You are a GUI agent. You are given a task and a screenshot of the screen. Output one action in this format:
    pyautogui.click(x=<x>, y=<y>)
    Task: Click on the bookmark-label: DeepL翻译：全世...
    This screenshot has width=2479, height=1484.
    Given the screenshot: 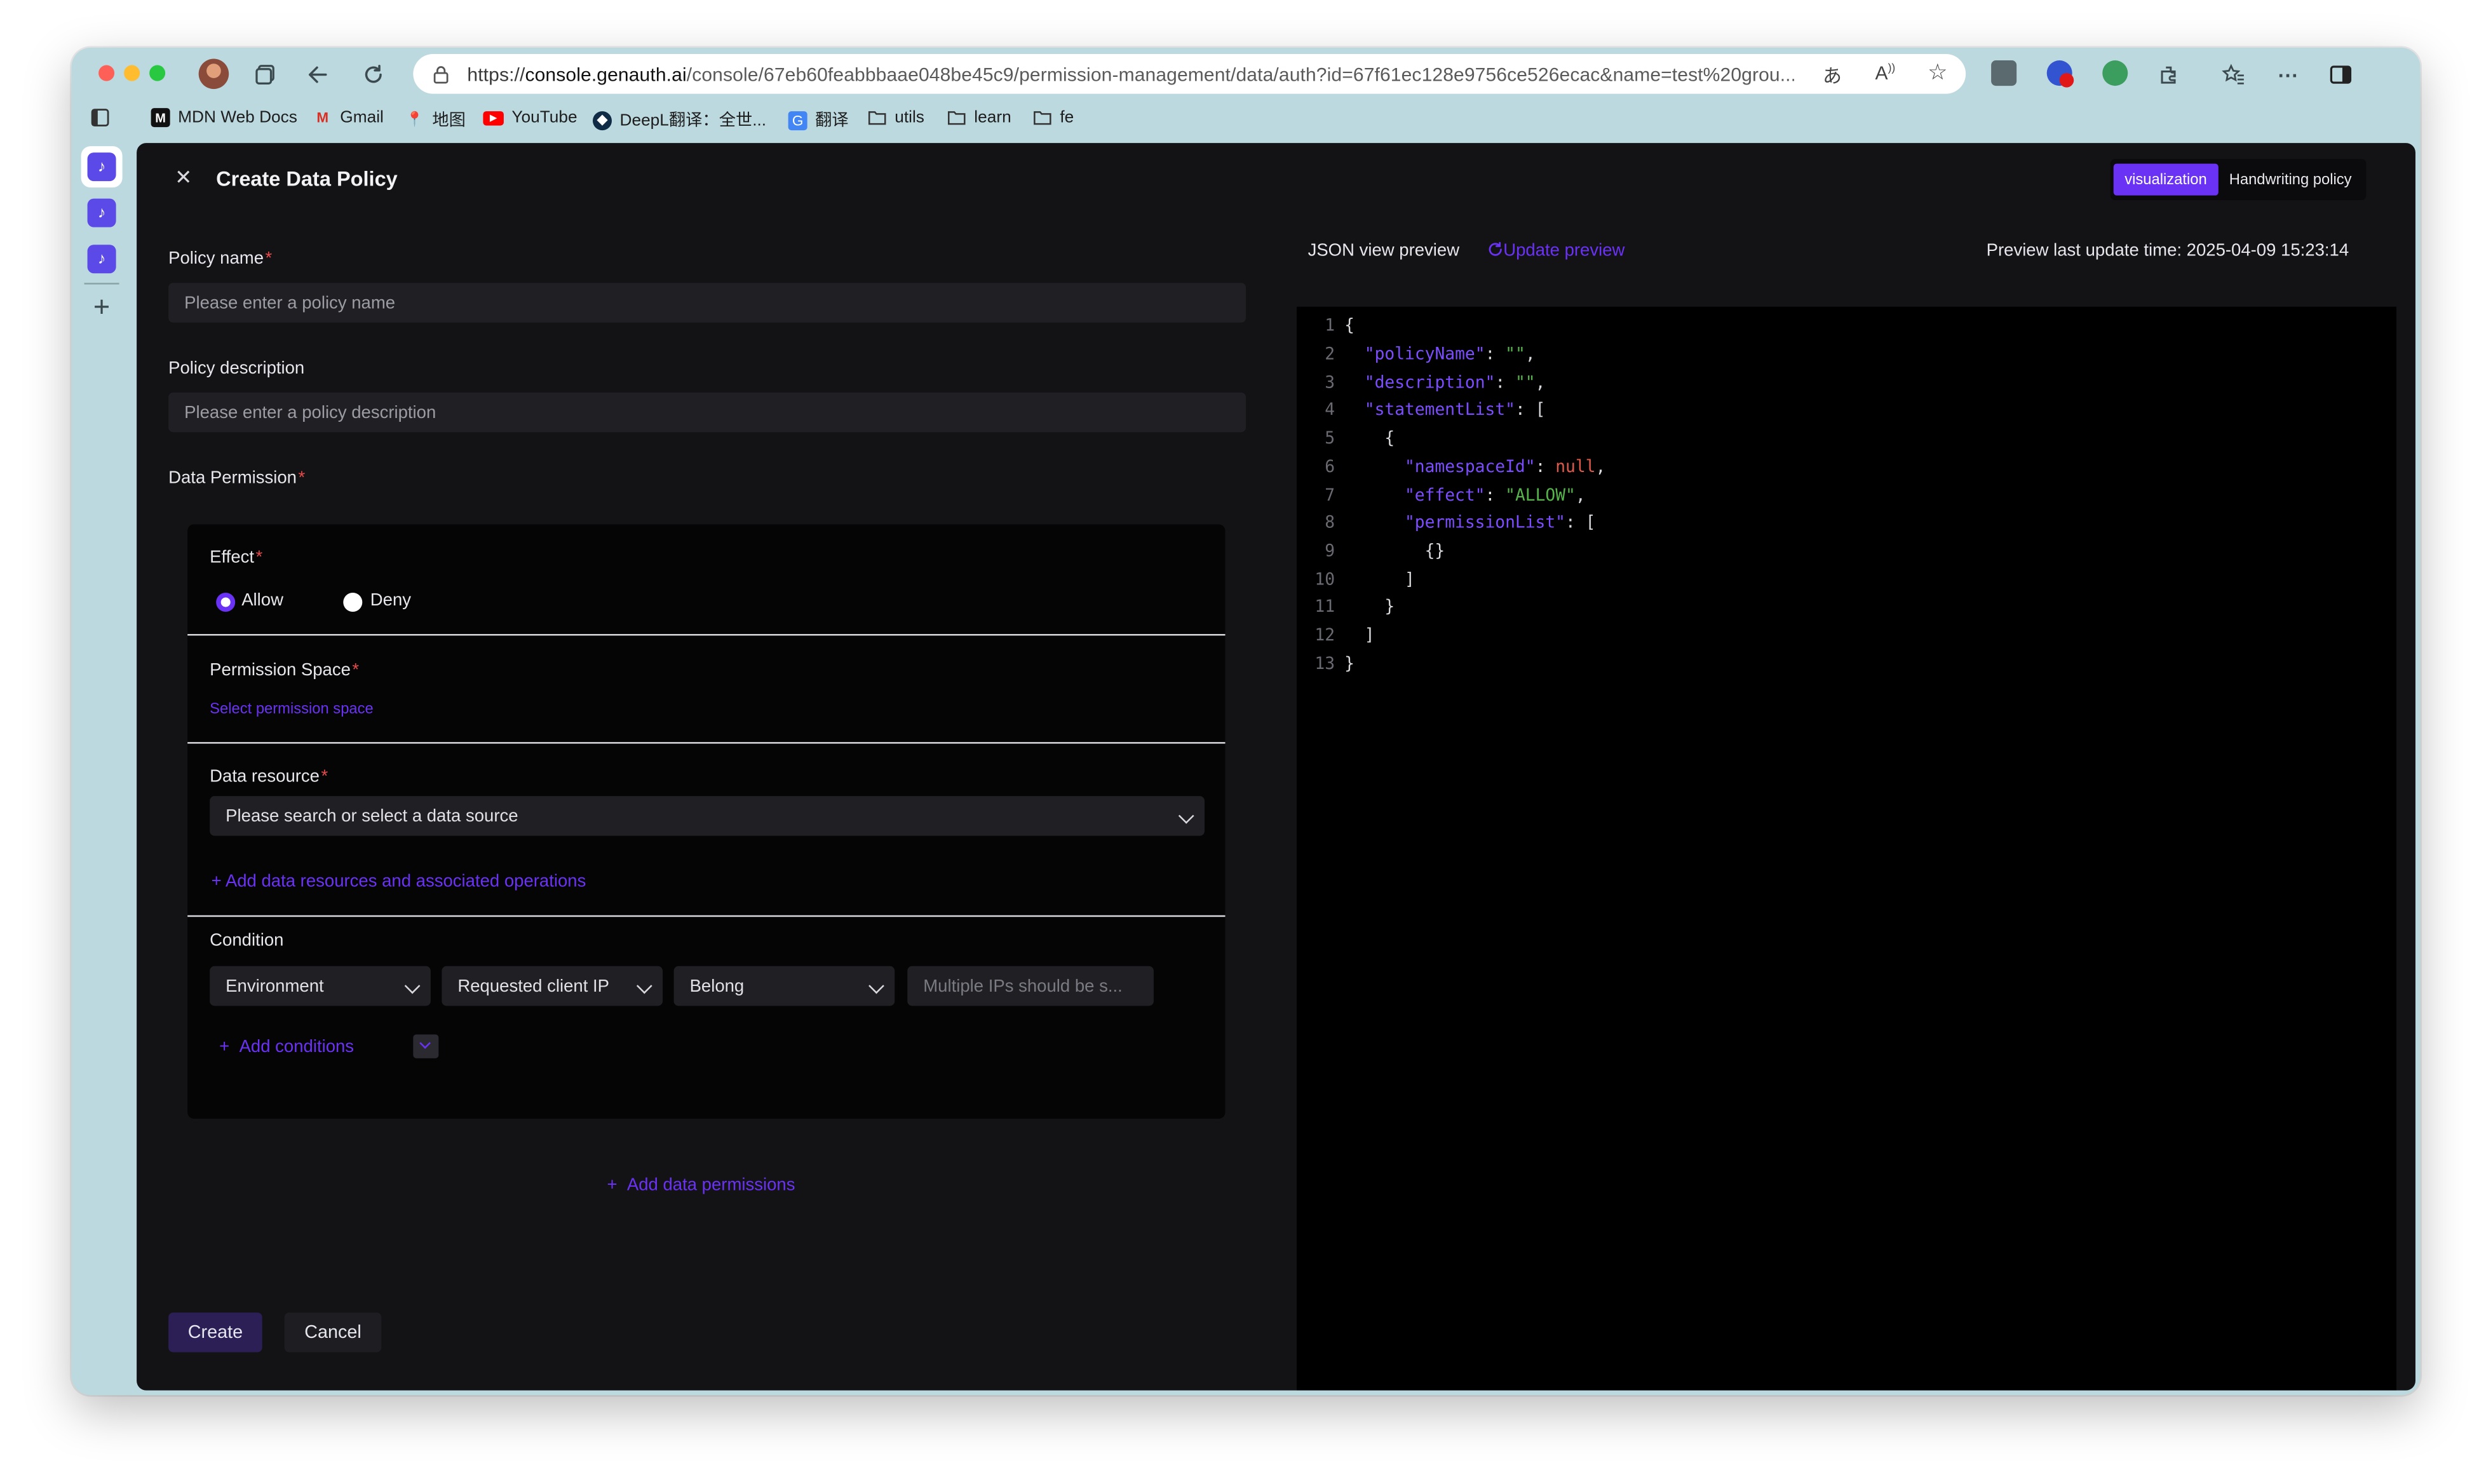 What is the action you would take?
    pyautogui.click(x=693, y=121)
    